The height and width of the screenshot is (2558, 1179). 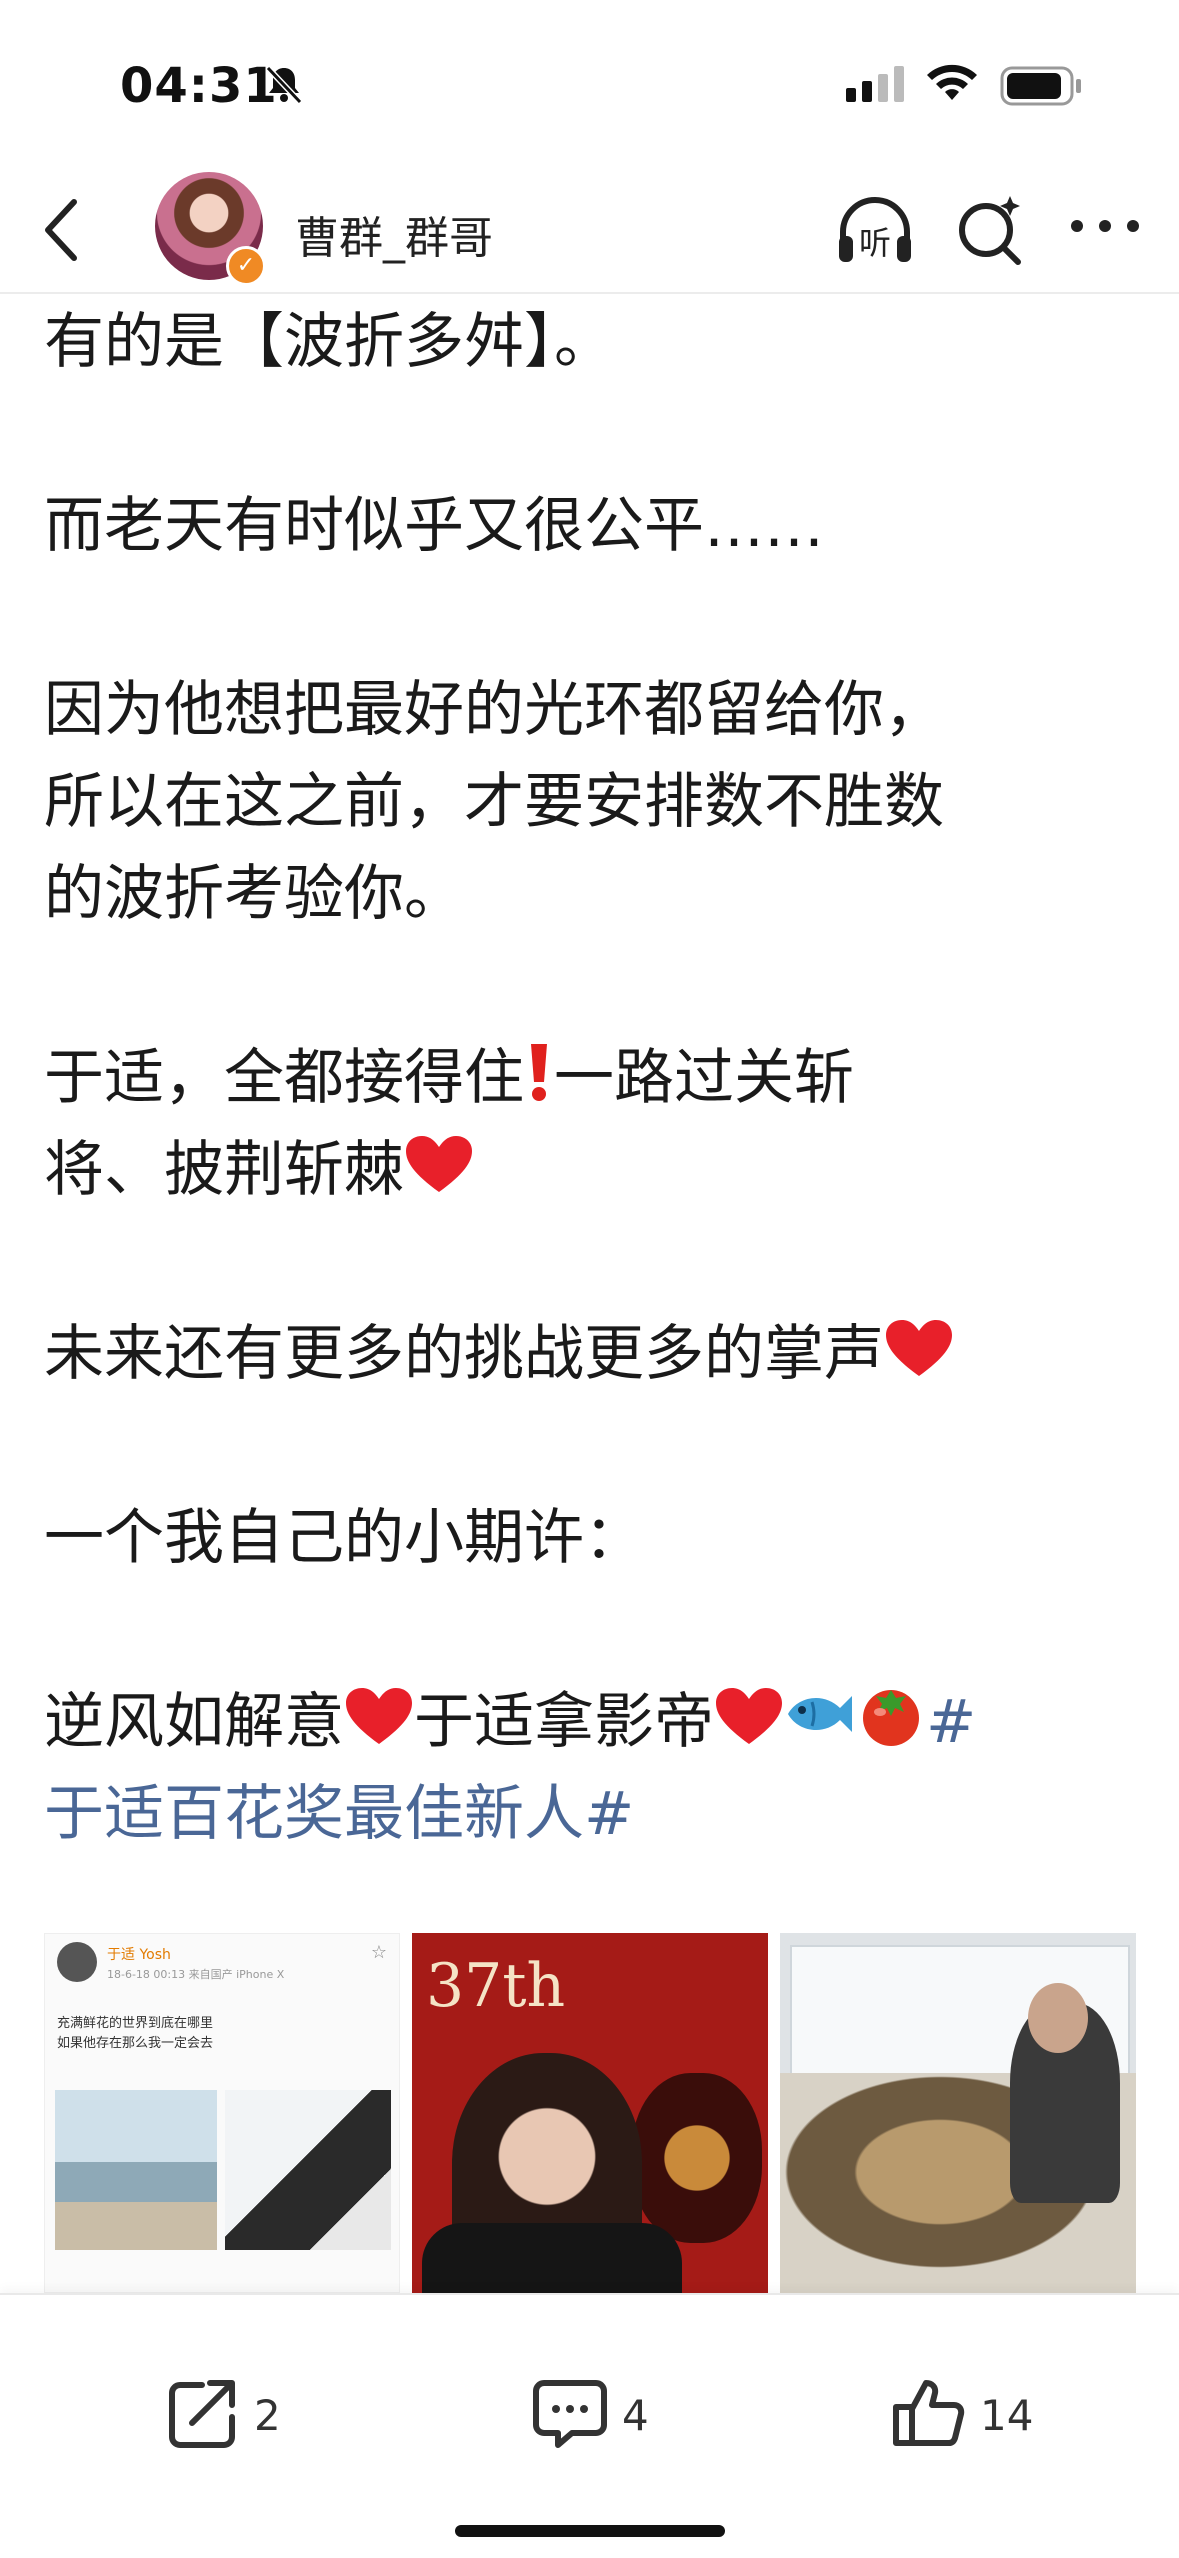 I want to click on more-options-icon, so click(x=1105, y=226).